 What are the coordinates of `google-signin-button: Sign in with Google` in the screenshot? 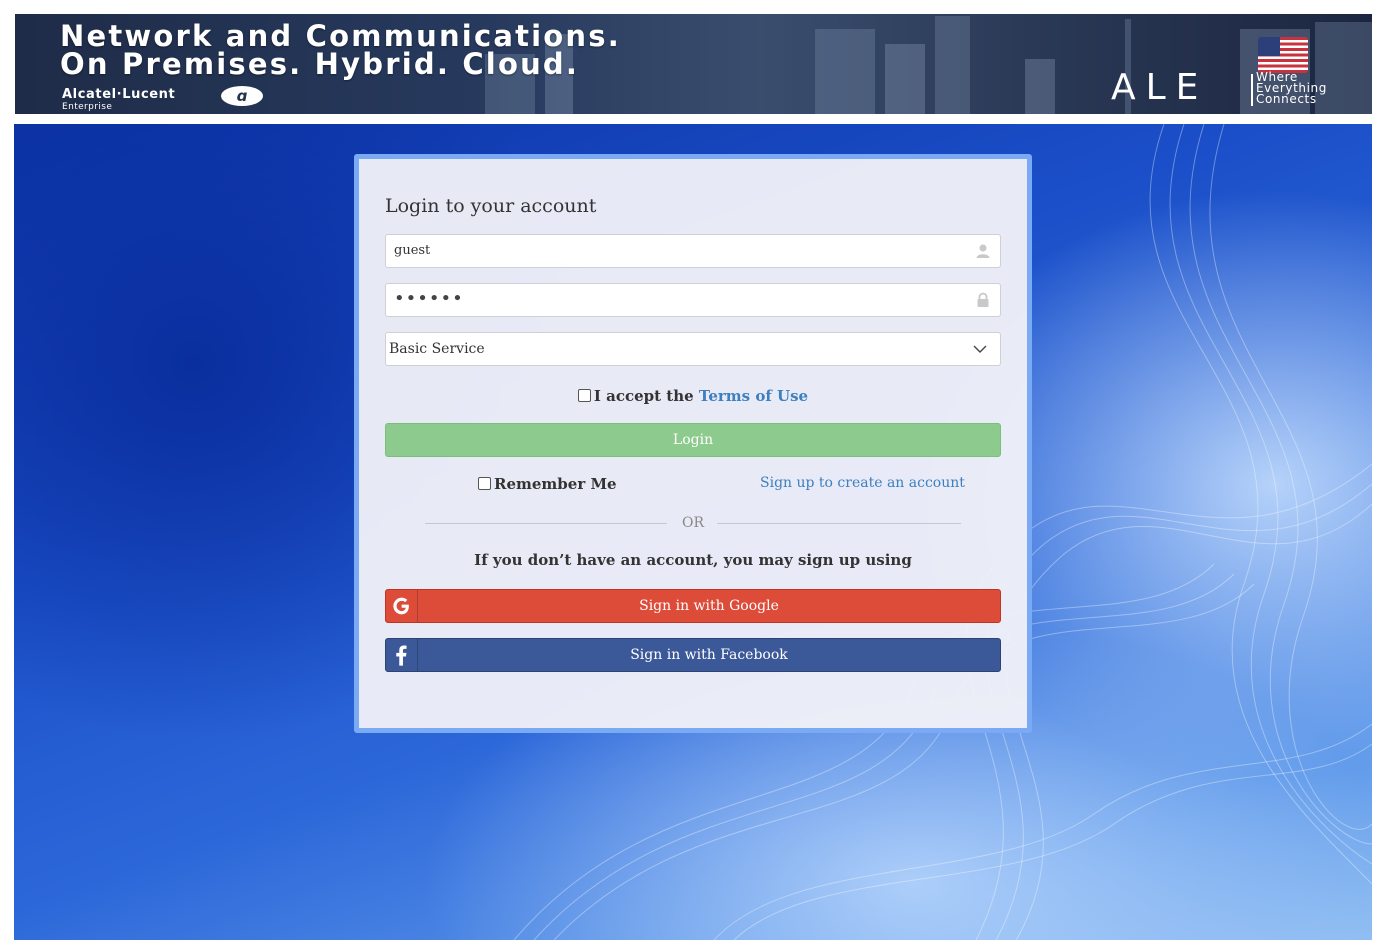 It's located at (693, 606).